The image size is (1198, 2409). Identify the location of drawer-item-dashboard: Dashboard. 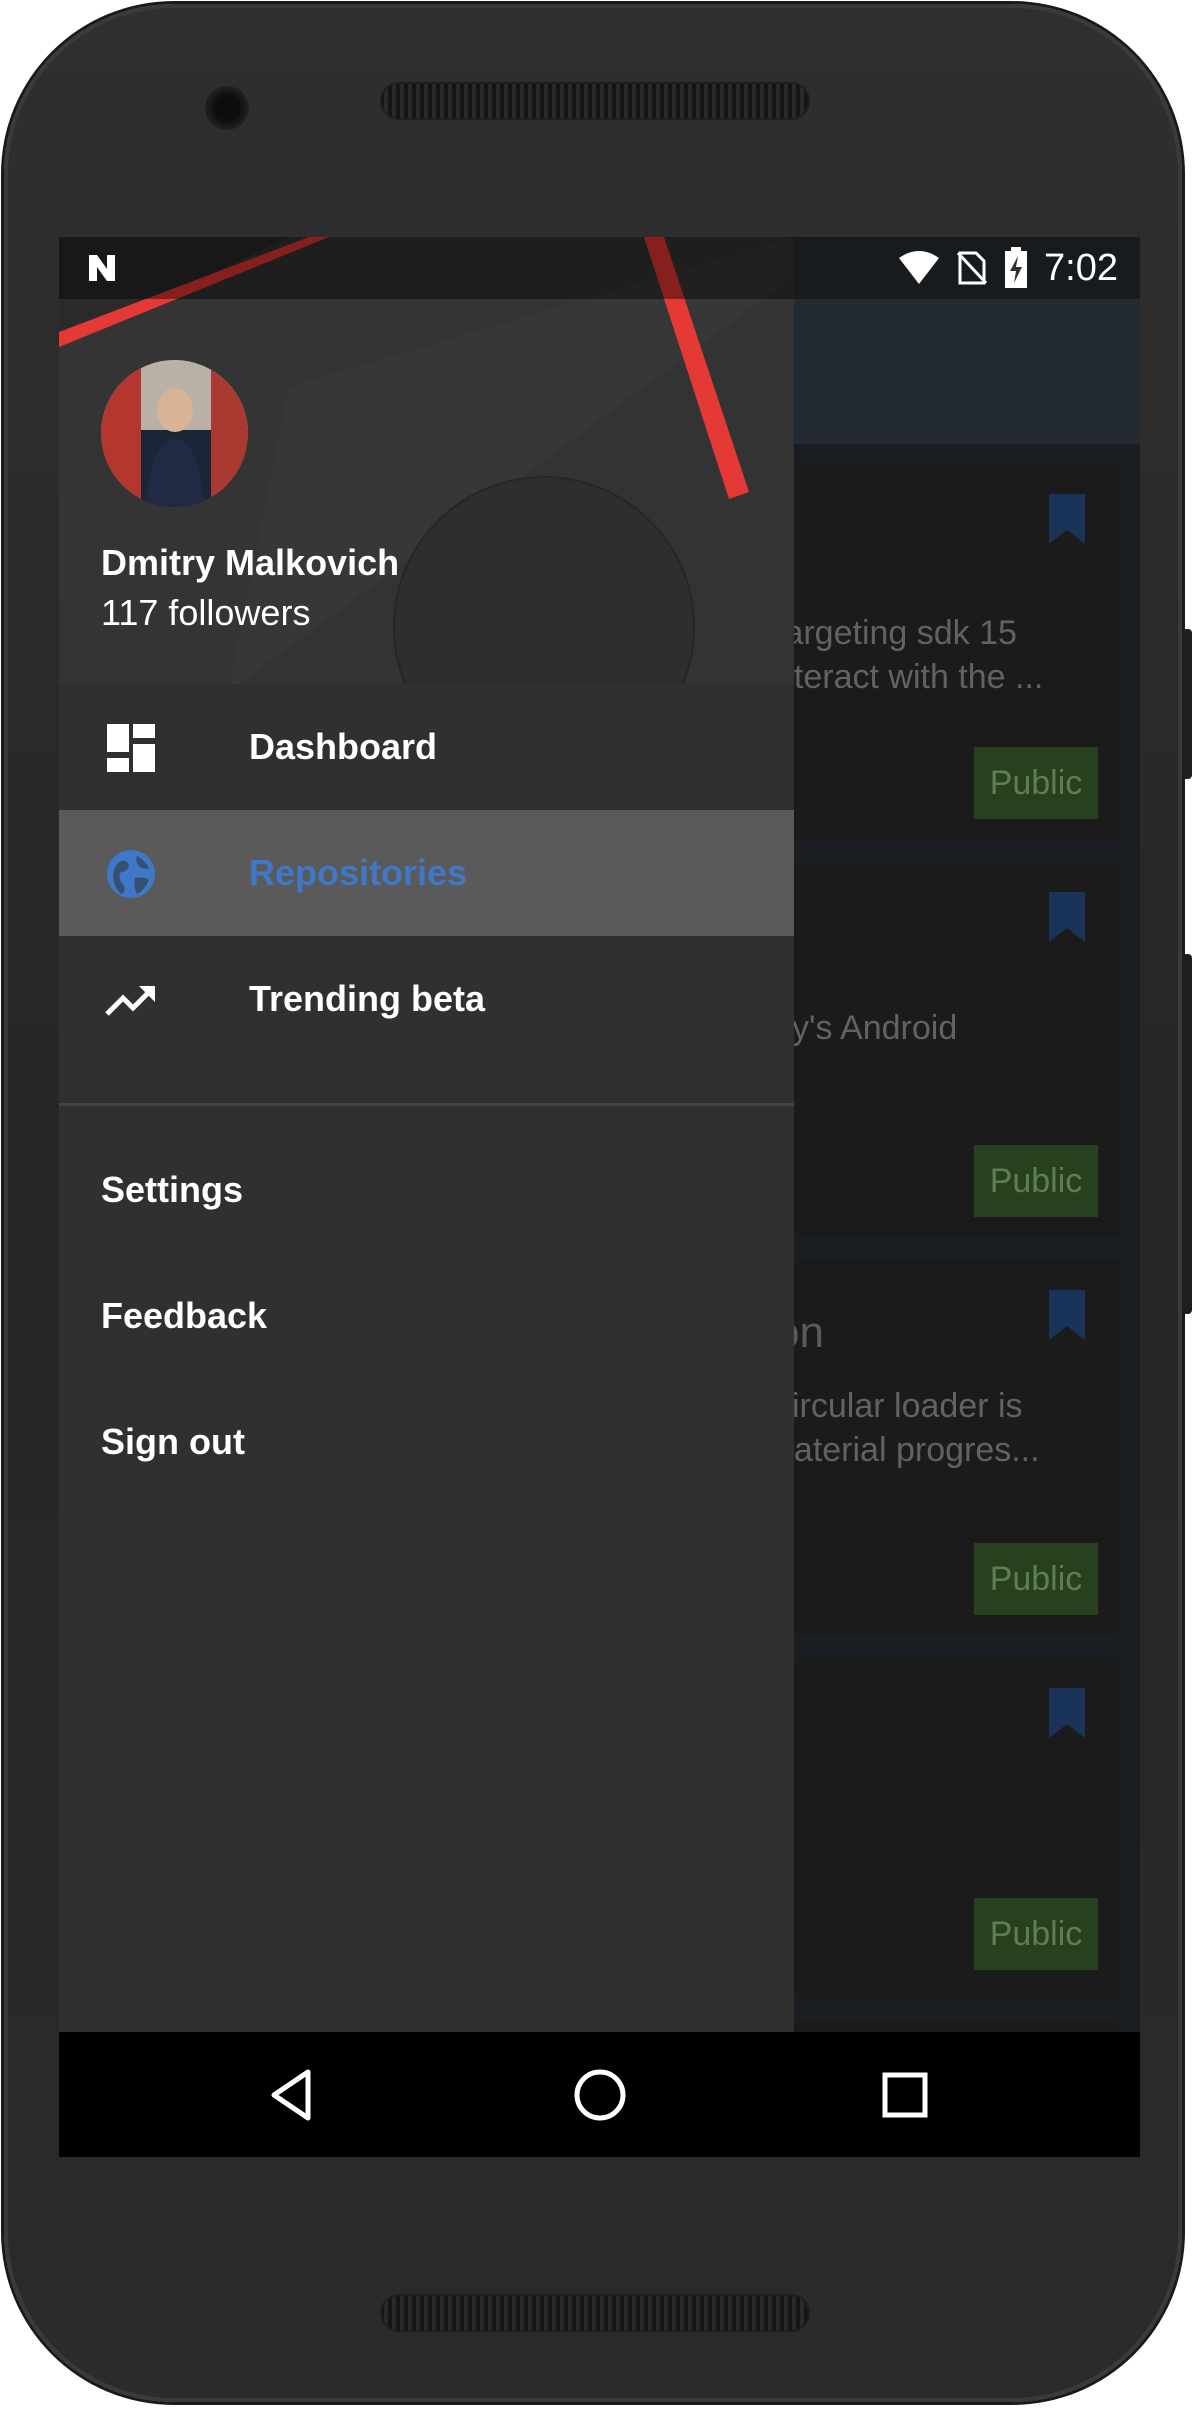
(426, 747).